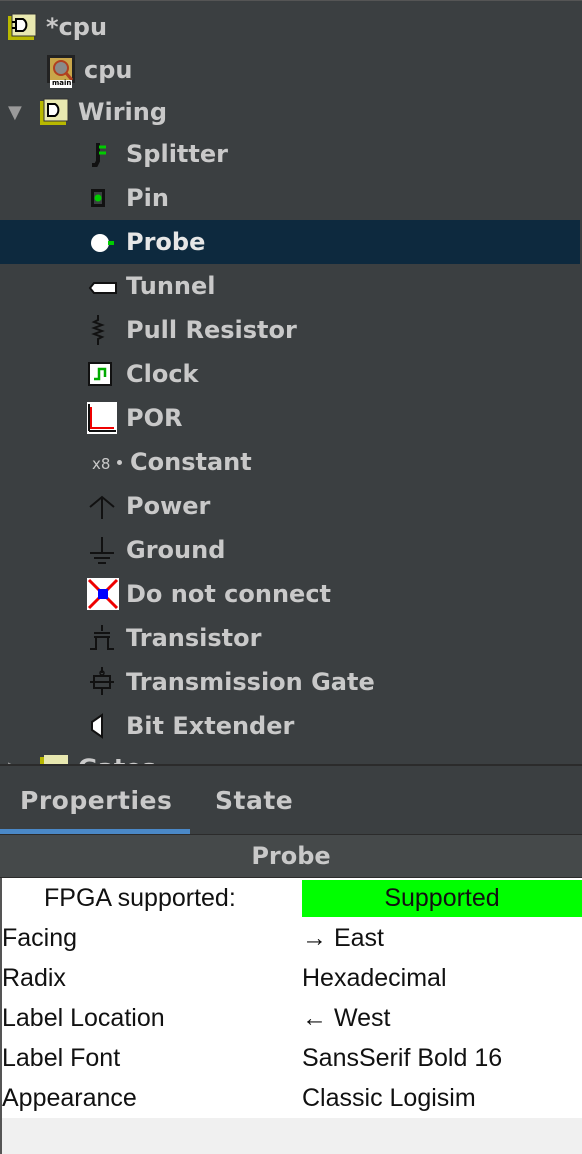 Image resolution: width=582 pixels, height=1154 pixels. What do you see at coordinates (55, 758) in the screenshot?
I see `folder-icon` at bounding box center [55, 758].